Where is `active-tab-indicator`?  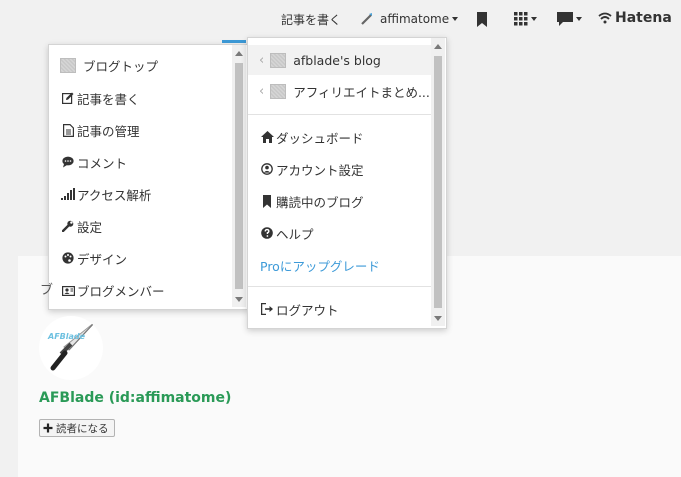 active-tab-indicator is located at coordinates (234, 41).